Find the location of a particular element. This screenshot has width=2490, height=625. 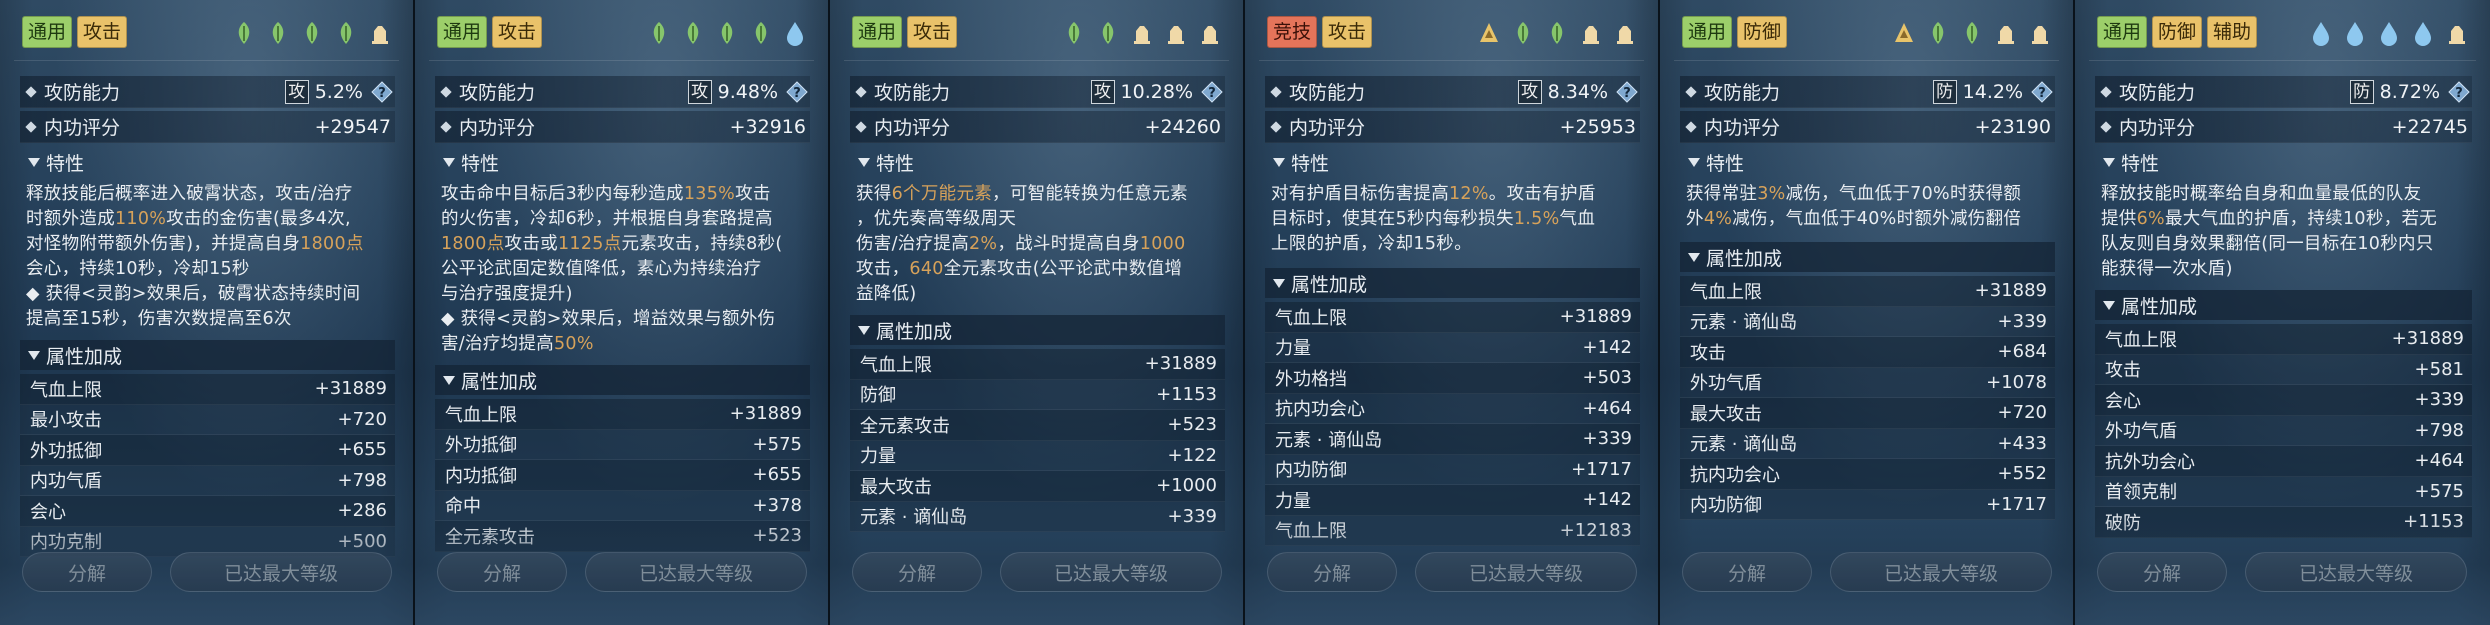

attribute-value: +12183 is located at coordinates (1595, 530).